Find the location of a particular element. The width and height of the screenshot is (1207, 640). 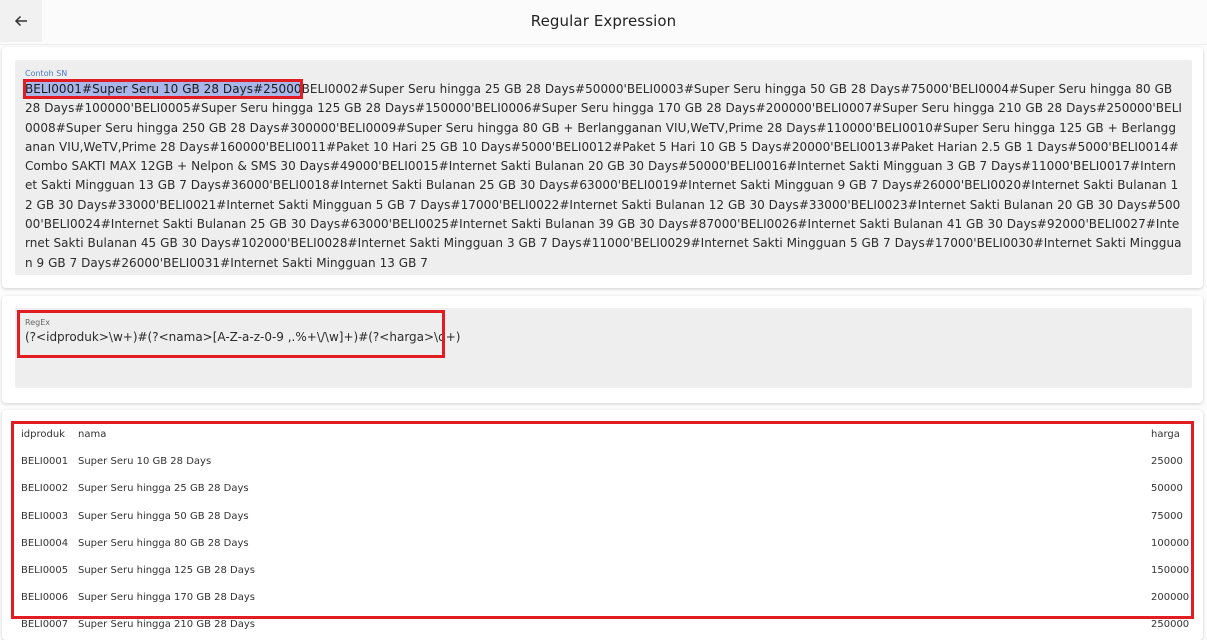

table-header: idproduk nama harga is located at coordinates (601, 433).